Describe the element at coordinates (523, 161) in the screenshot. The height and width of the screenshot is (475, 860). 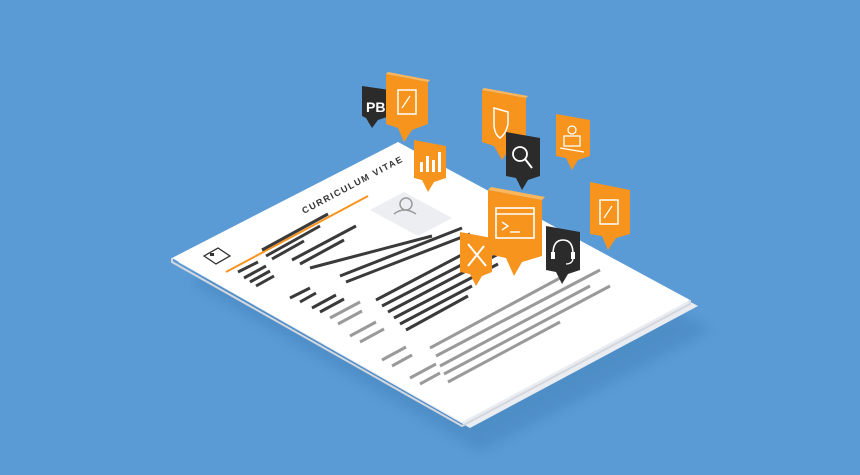
I see `search-icon` at that location.